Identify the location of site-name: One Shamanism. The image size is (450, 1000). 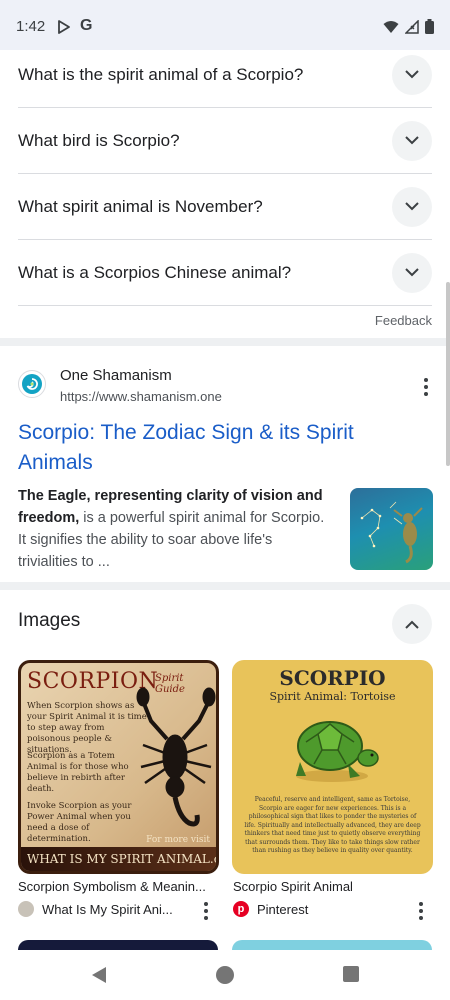
(116, 375).